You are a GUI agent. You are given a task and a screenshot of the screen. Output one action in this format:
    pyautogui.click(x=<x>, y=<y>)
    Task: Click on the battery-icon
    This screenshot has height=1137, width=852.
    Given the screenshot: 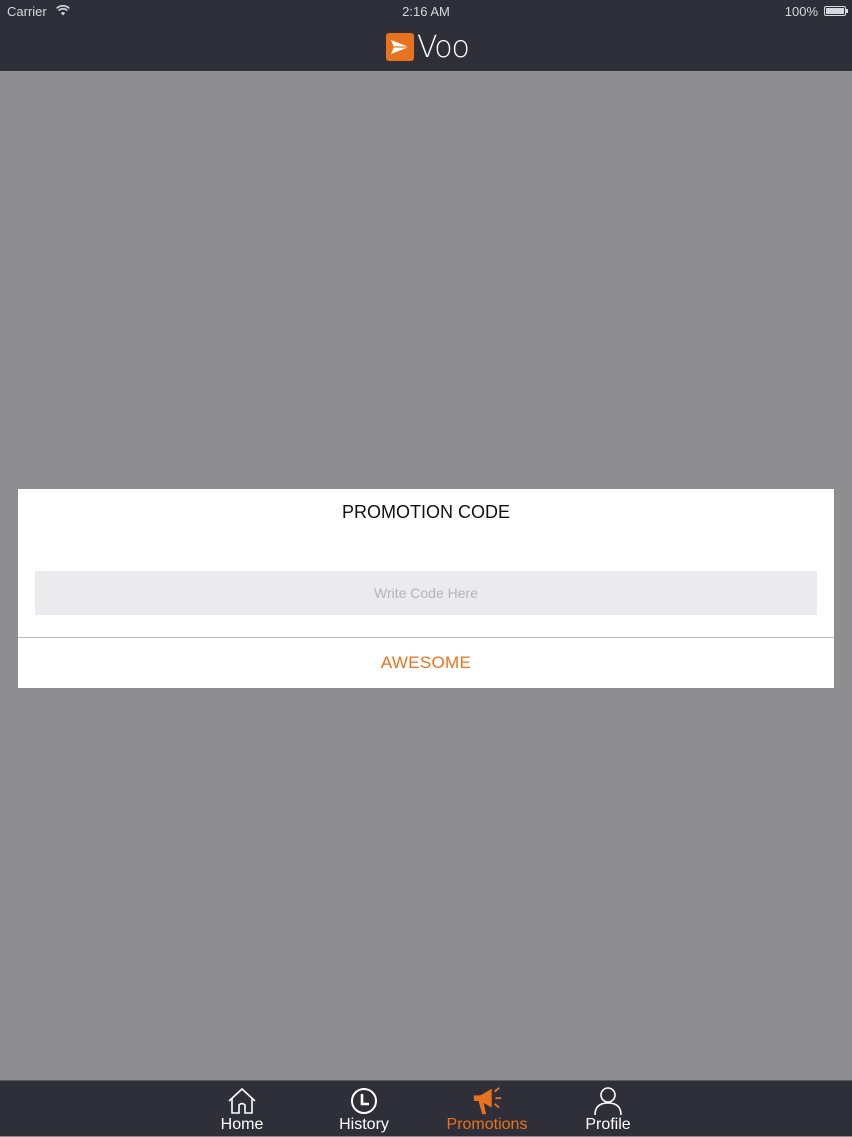 What is the action you would take?
    pyautogui.click(x=836, y=11)
    